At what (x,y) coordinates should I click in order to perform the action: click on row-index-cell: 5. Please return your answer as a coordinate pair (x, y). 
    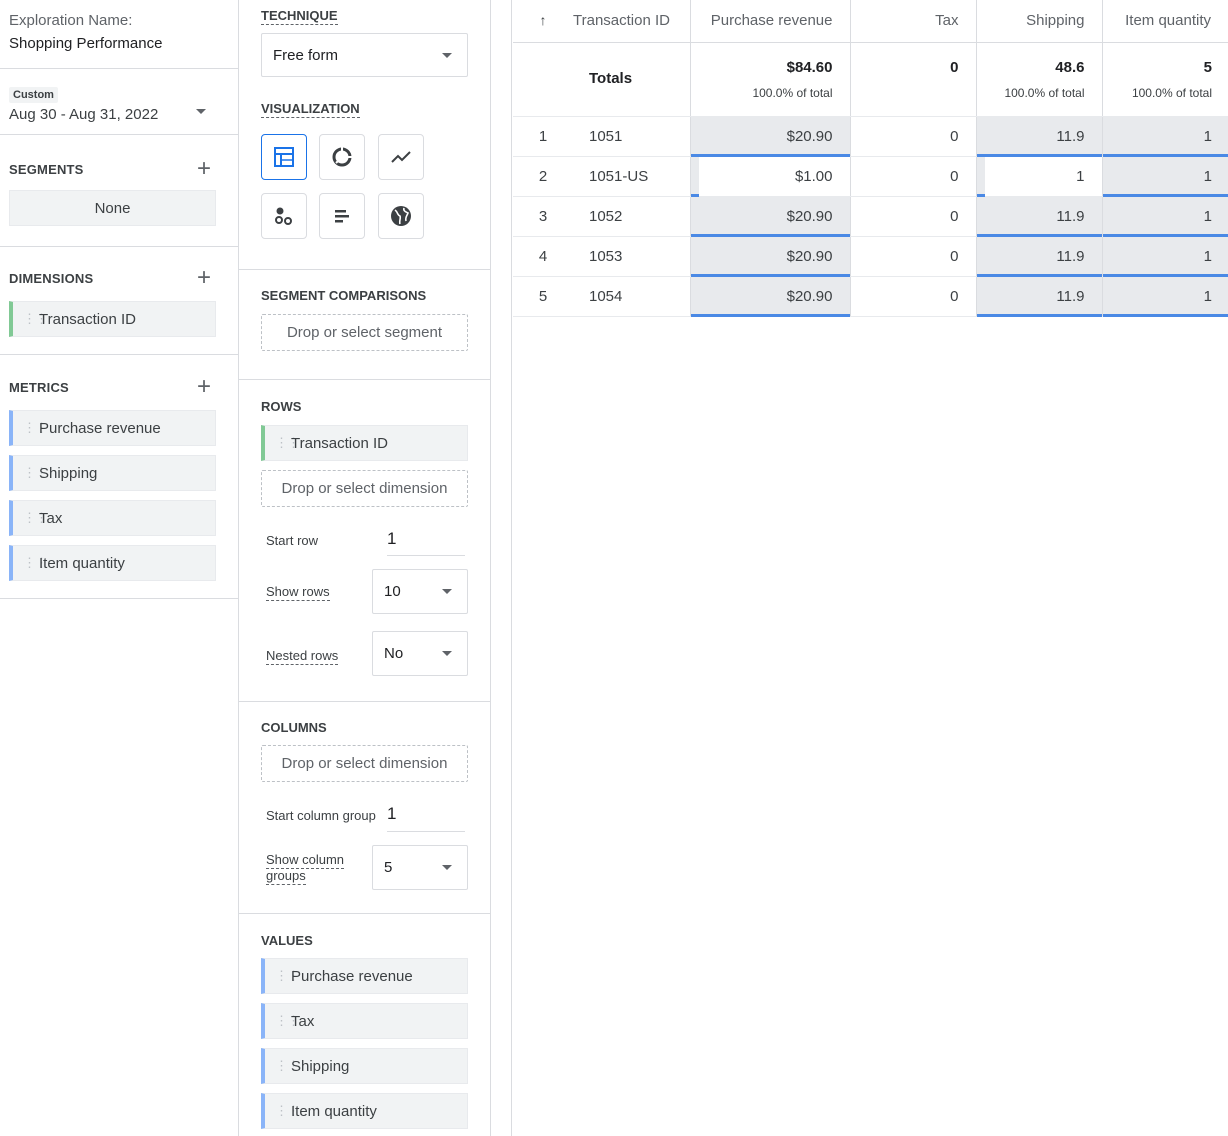
    Looking at the image, I should click on (543, 296).